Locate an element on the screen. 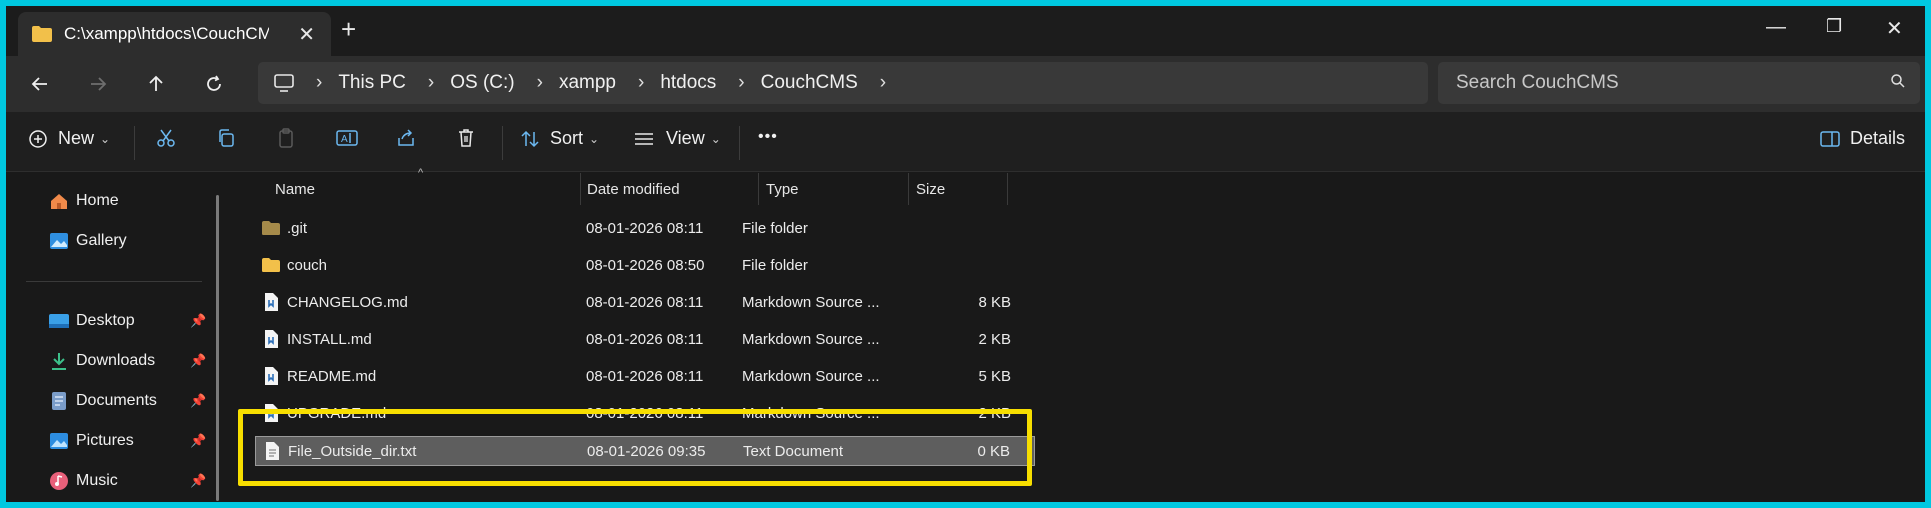  sidebar-item-music: Music is located at coordinates (83, 481).